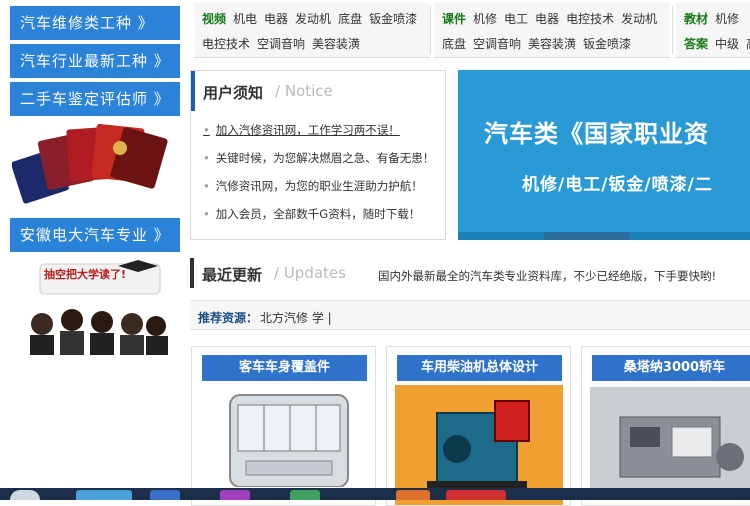 This screenshot has height=506, width=750. I want to click on category-link: 电工, so click(516, 19).